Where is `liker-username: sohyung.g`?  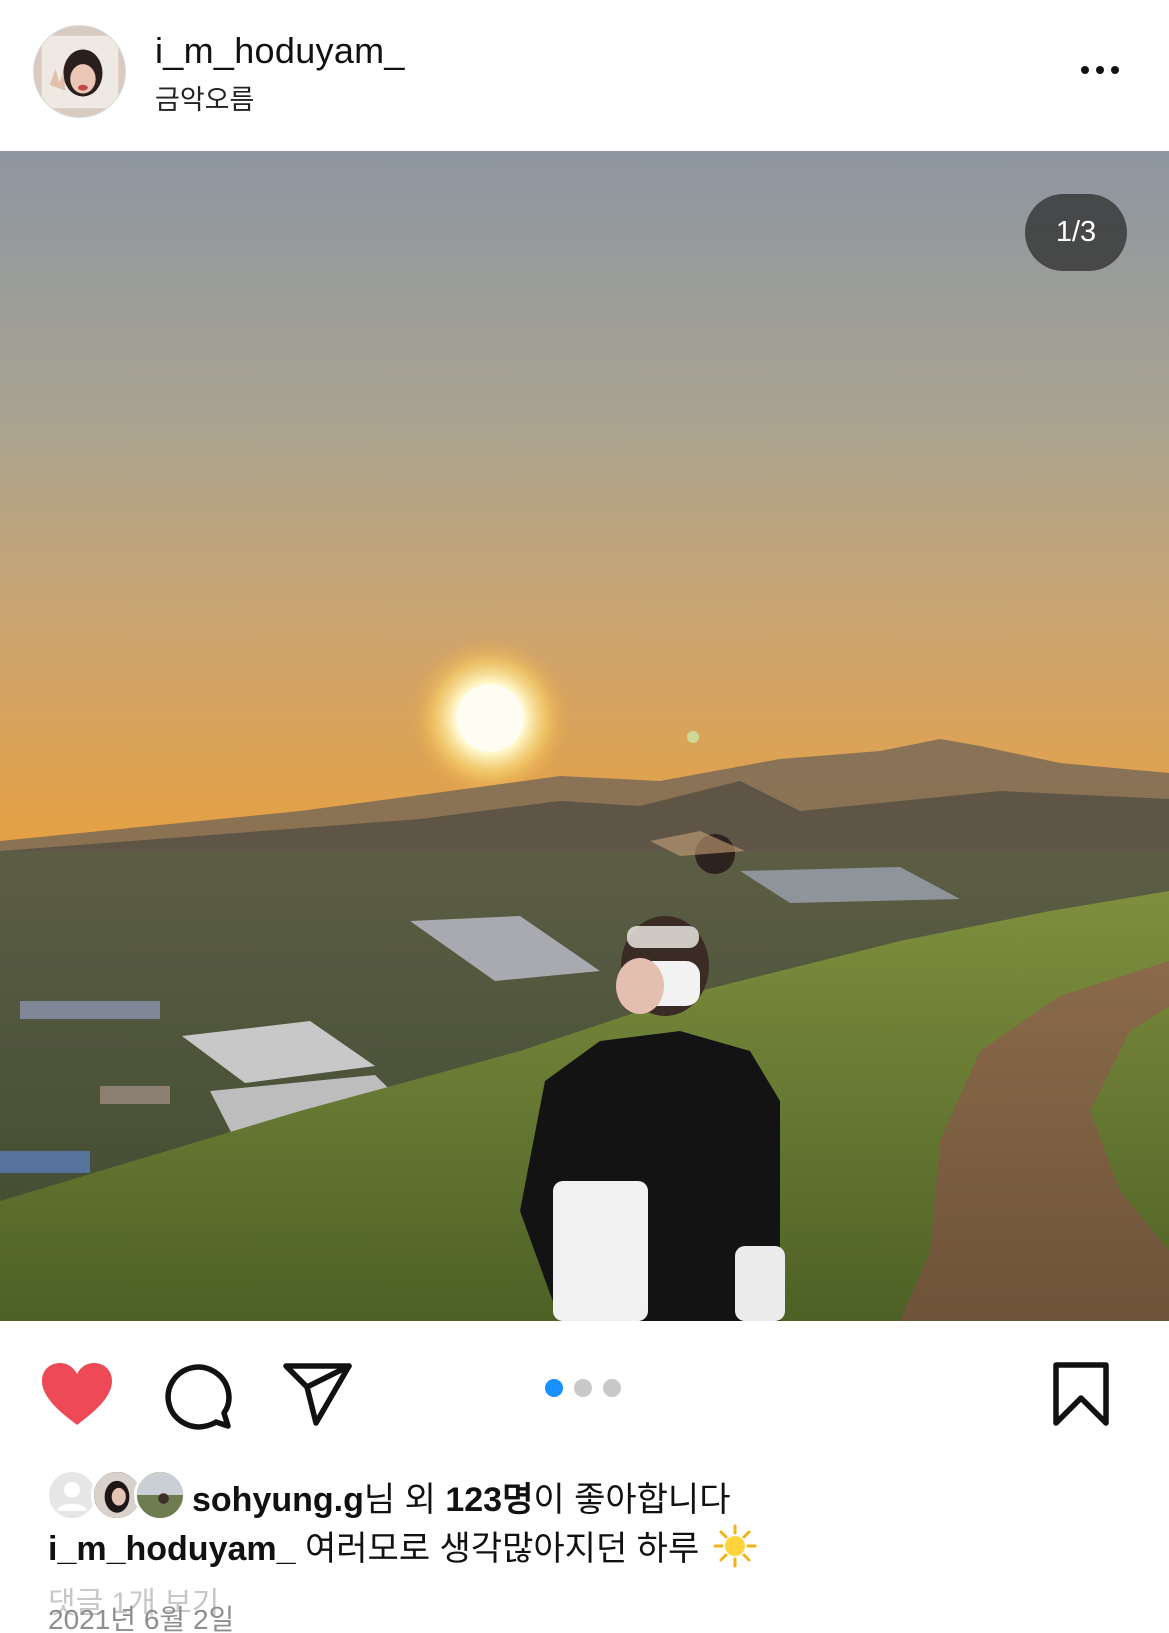 liker-username: sohyung.g is located at coordinates (278, 1500).